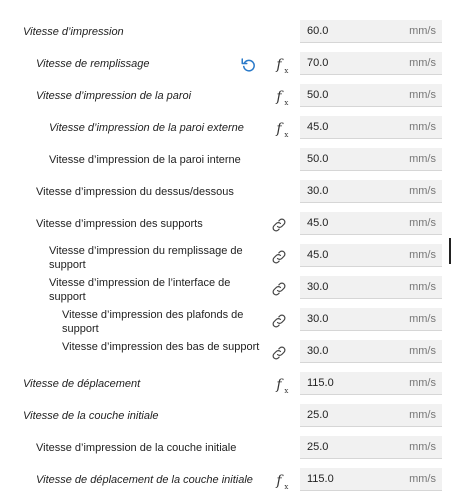 The height and width of the screenshot is (501, 452). What do you see at coordinates (93, 64) in the screenshot?
I see `setting-label: Vitesse de remplissage` at bounding box center [93, 64].